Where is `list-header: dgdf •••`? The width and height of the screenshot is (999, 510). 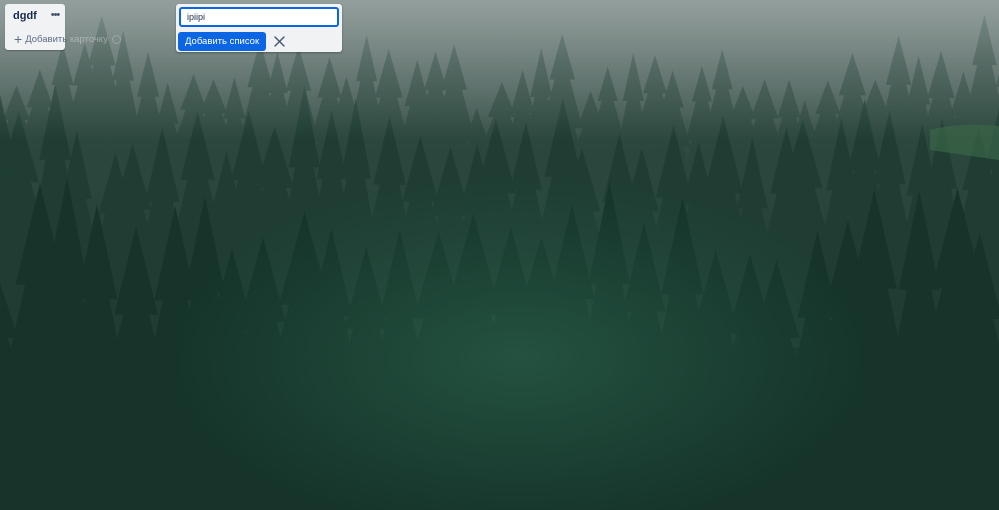 list-header: dgdf ••• is located at coordinates (35, 16).